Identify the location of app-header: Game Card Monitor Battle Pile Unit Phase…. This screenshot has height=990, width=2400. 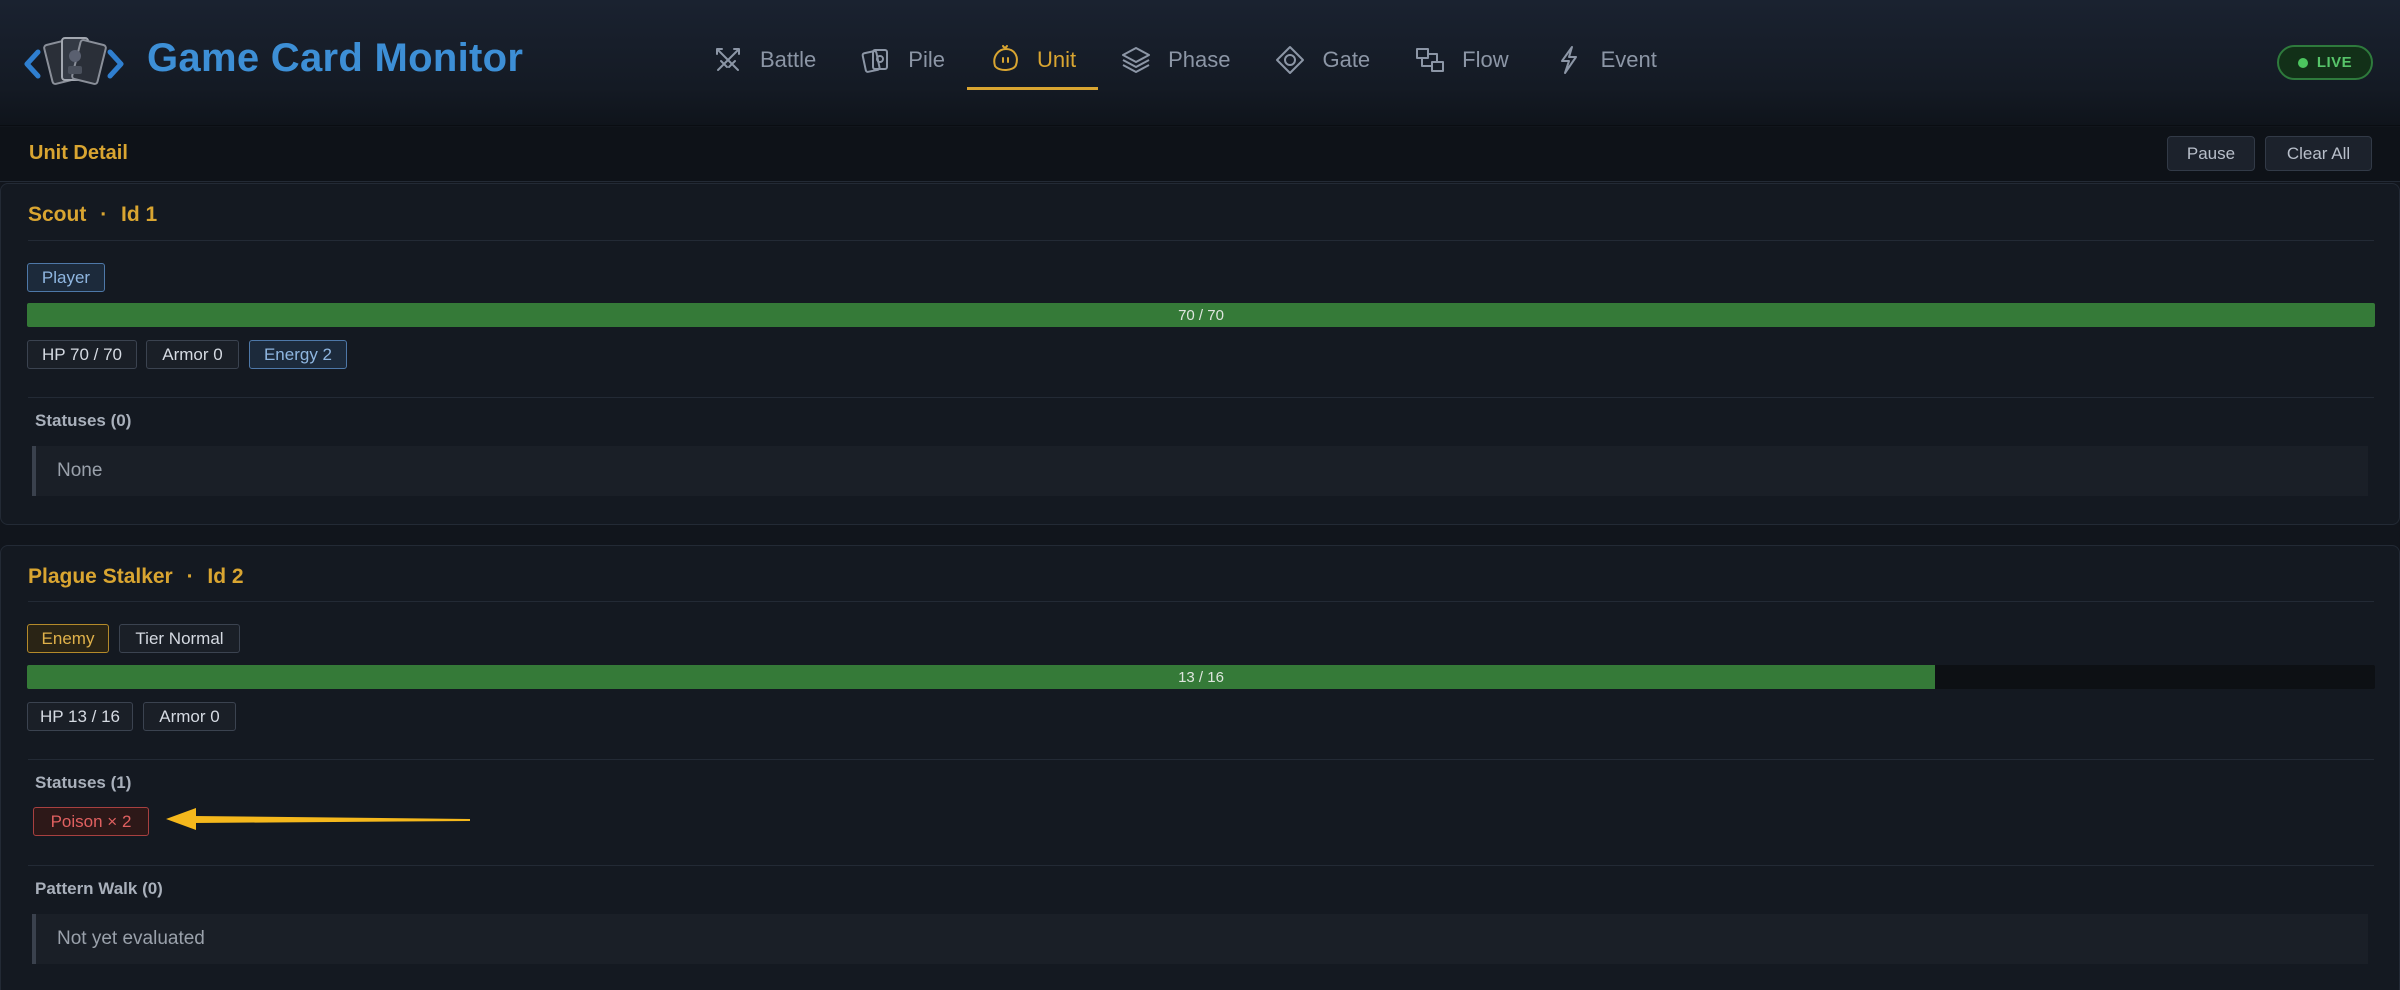
(1200, 63).